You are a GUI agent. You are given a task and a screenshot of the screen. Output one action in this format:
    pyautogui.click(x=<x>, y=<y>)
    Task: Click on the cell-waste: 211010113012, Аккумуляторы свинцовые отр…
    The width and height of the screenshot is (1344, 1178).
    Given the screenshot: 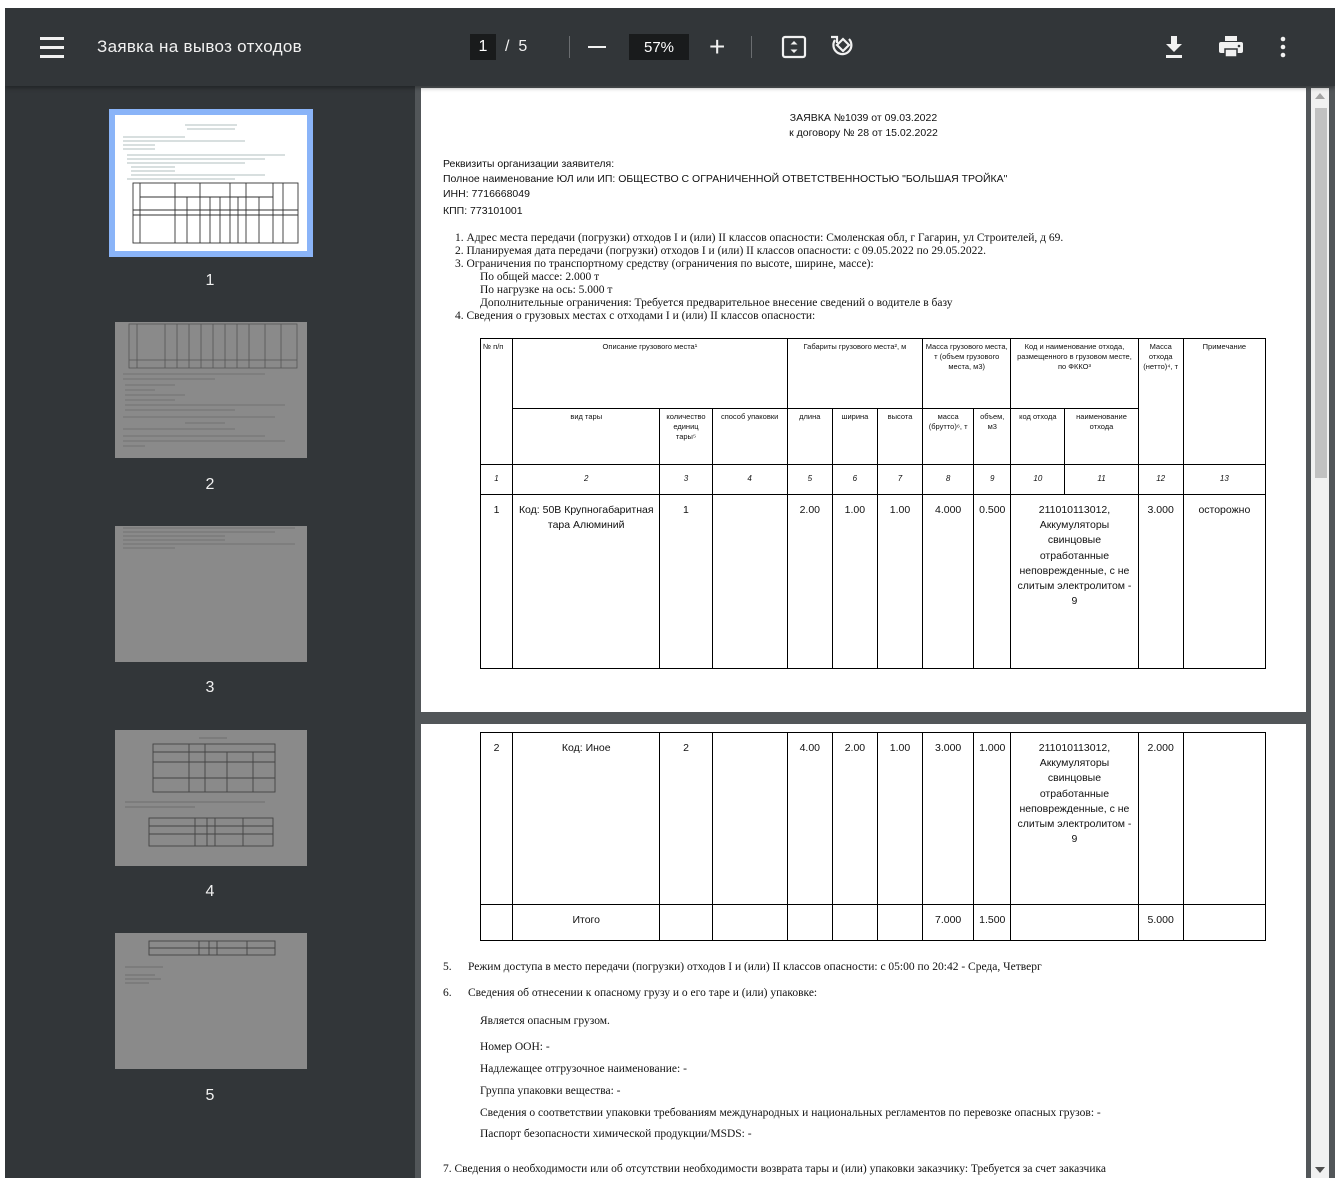 What is the action you would take?
    pyautogui.click(x=1074, y=581)
    